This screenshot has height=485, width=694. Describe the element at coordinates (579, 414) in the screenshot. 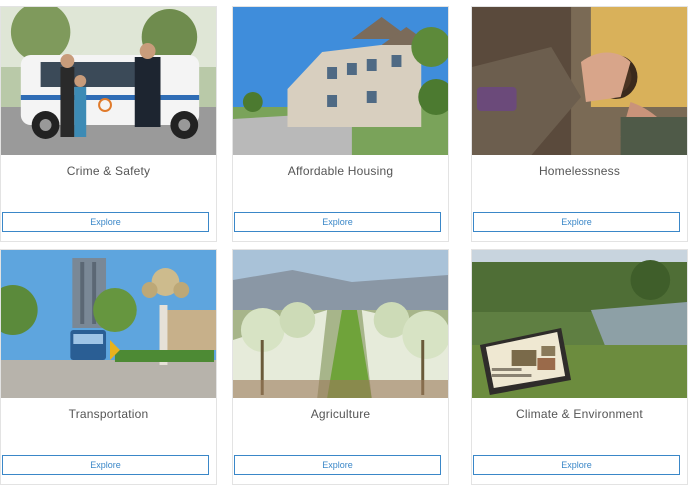

I see `card-title: Climate & Environment` at that location.